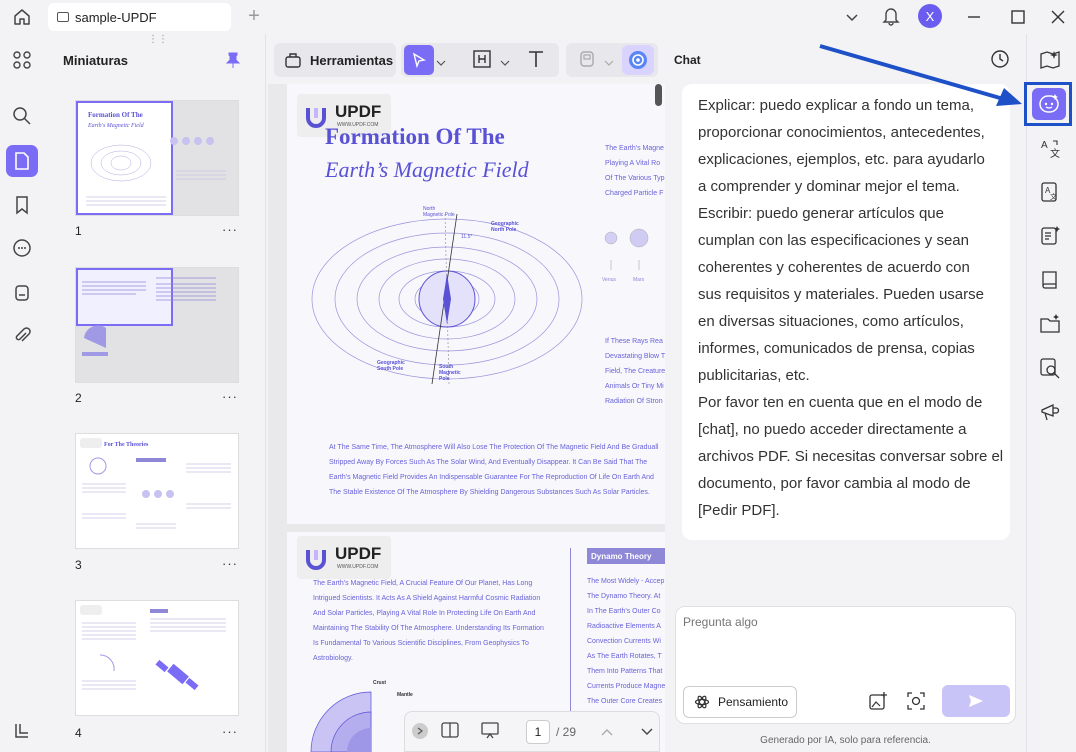  I want to click on angle-label: 11.5°, so click(467, 237).